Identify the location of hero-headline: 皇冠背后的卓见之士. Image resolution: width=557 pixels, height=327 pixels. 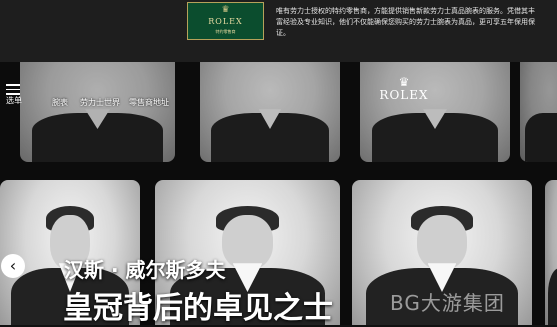
(198, 308).